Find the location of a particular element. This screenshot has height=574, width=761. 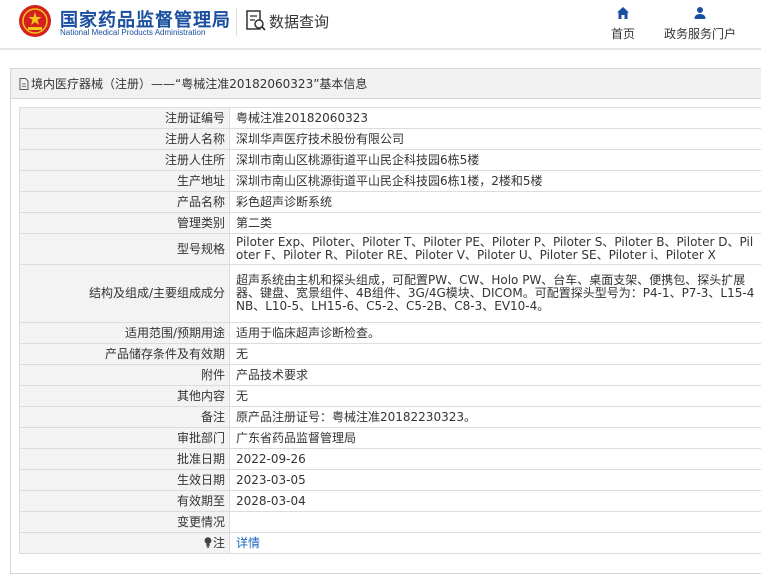

row-label: 适用范围/预期用途 is located at coordinates (124, 333).